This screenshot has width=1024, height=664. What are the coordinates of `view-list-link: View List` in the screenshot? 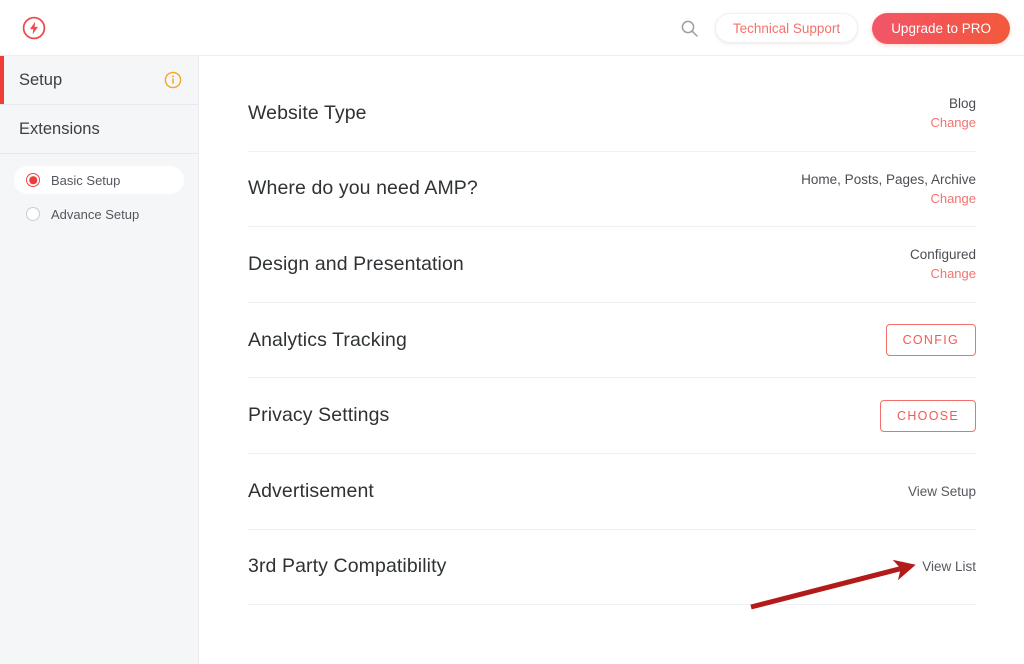 It's located at (949, 566).